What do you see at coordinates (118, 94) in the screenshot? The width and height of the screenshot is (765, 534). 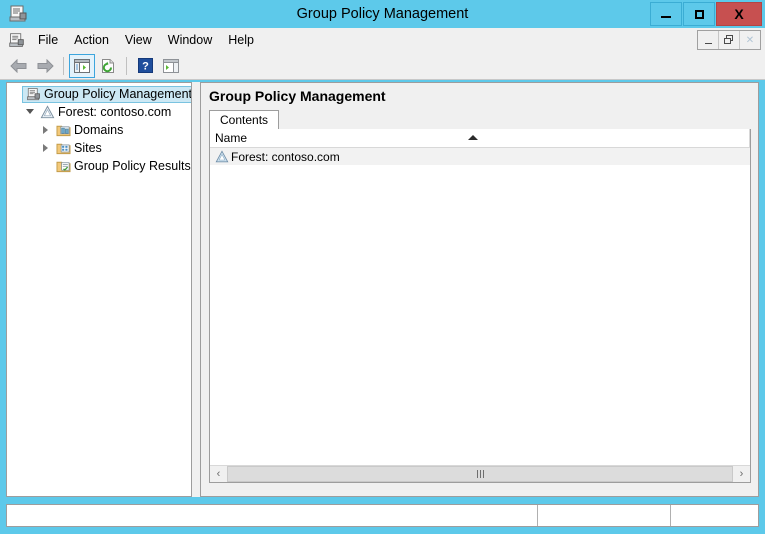 I see `tree-node-label: Group Policy Management` at bounding box center [118, 94].